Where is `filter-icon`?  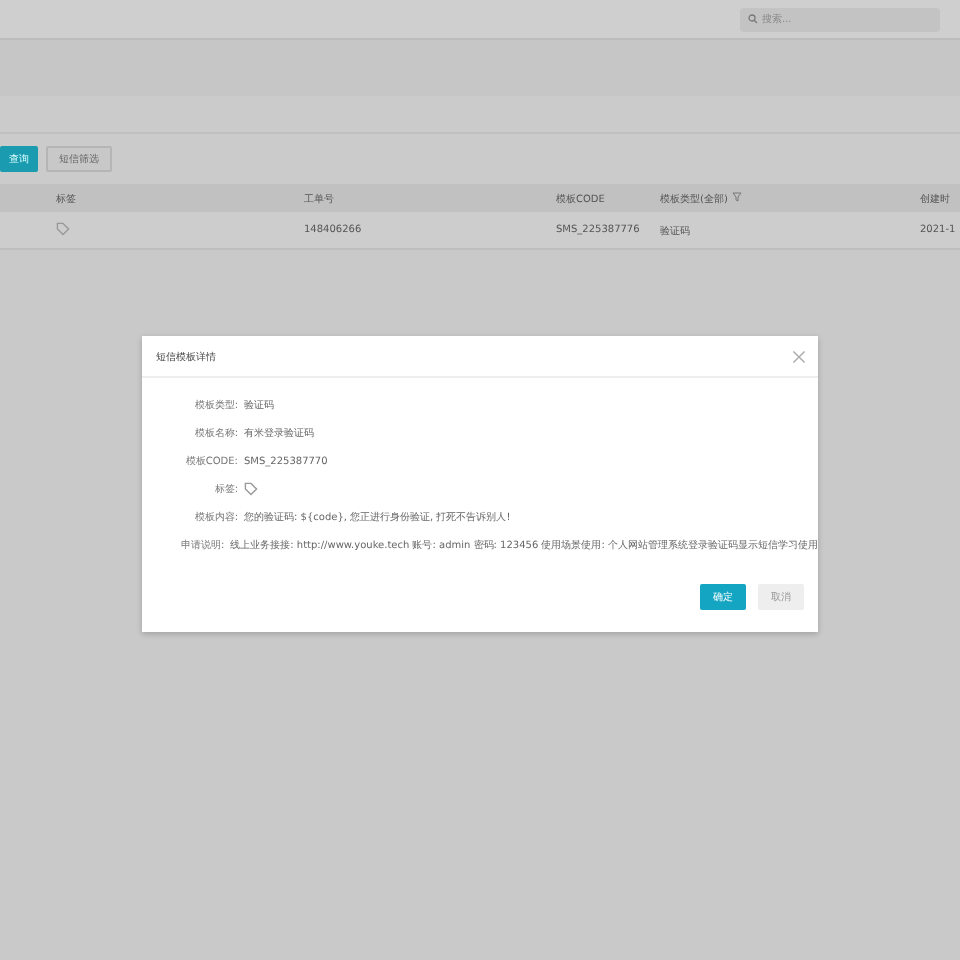 filter-icon is located at coordinates (736, 196).